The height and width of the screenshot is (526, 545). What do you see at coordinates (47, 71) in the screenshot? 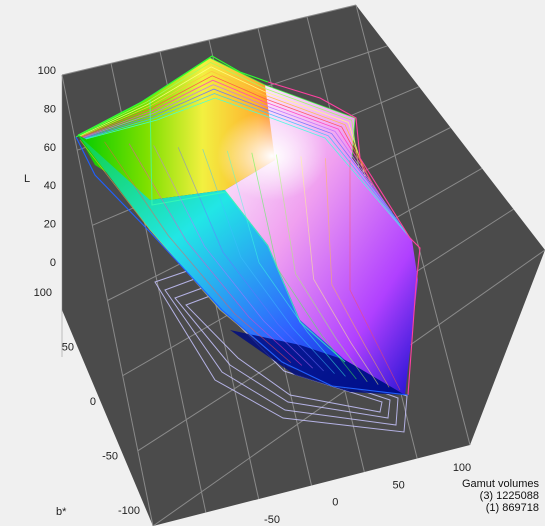
I see `l-tick-label: 100` at bounding box center [47, 71].